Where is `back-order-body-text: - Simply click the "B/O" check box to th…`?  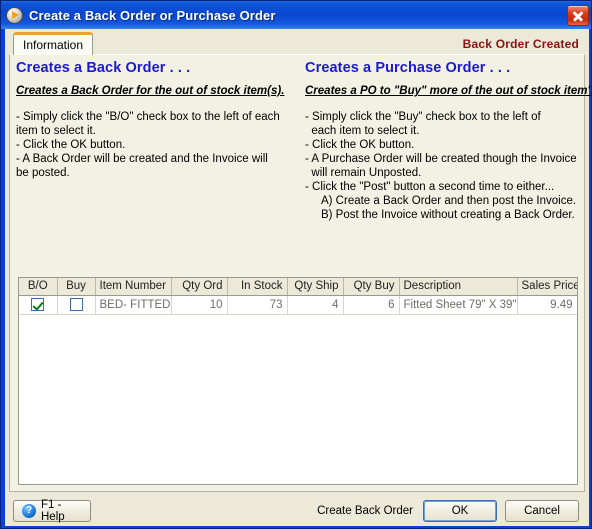
back-order-body-text: - Simply click the "B/O" check box to th… is located at coordinates (148, 145).